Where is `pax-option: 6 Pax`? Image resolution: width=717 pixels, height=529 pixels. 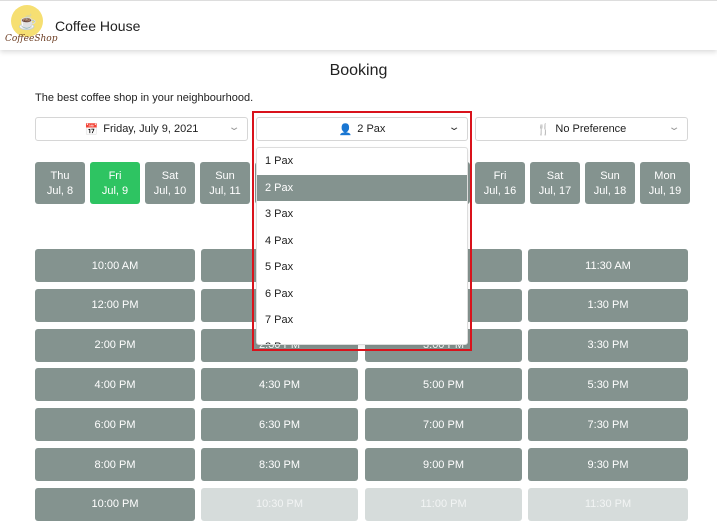
pax-option: 6 Pax is located at coordinates (362, 294).